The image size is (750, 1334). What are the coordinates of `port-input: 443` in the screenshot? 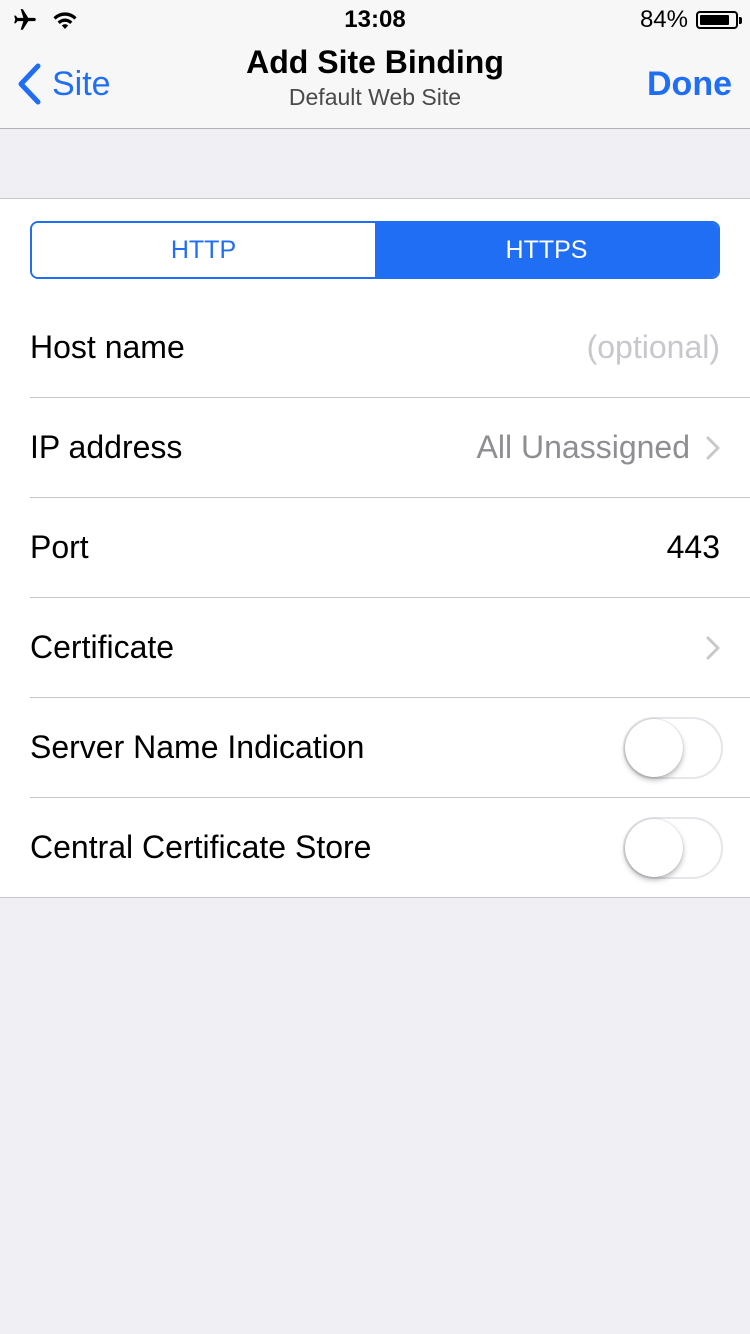 It's located at (693, 547).